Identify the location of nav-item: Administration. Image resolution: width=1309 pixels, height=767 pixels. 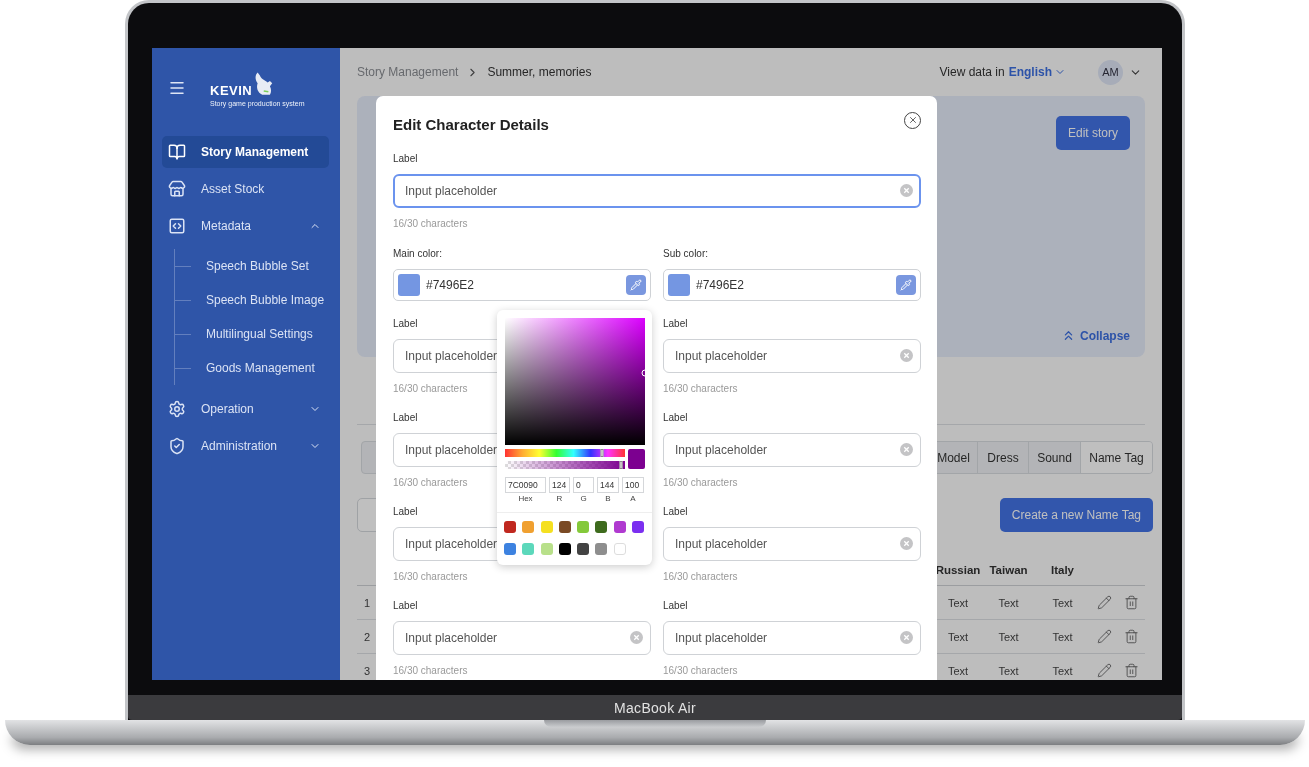
(245, 446).